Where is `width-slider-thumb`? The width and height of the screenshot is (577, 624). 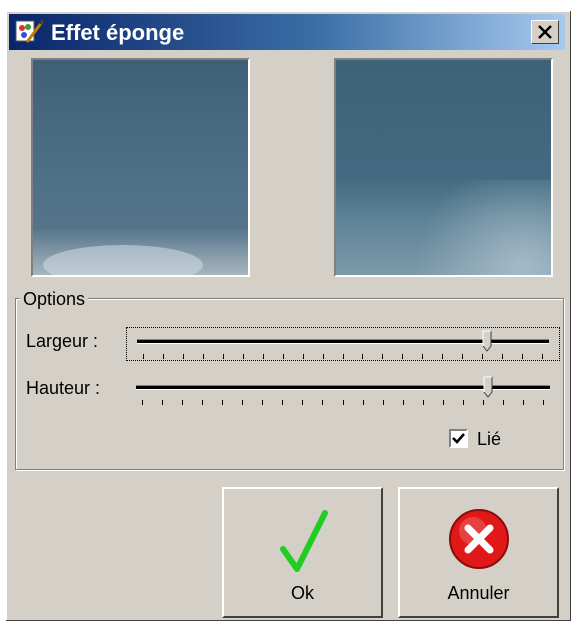 width-slider-thumb is located at coordinates (487, 341).